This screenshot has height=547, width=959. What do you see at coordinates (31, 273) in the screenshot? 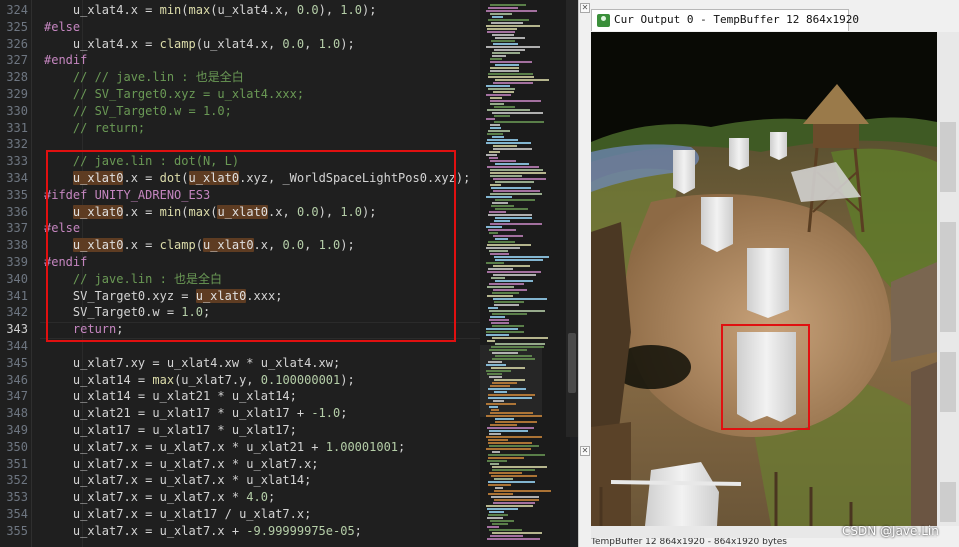
I see `fold-gutter` at bounding box center [31, 273].